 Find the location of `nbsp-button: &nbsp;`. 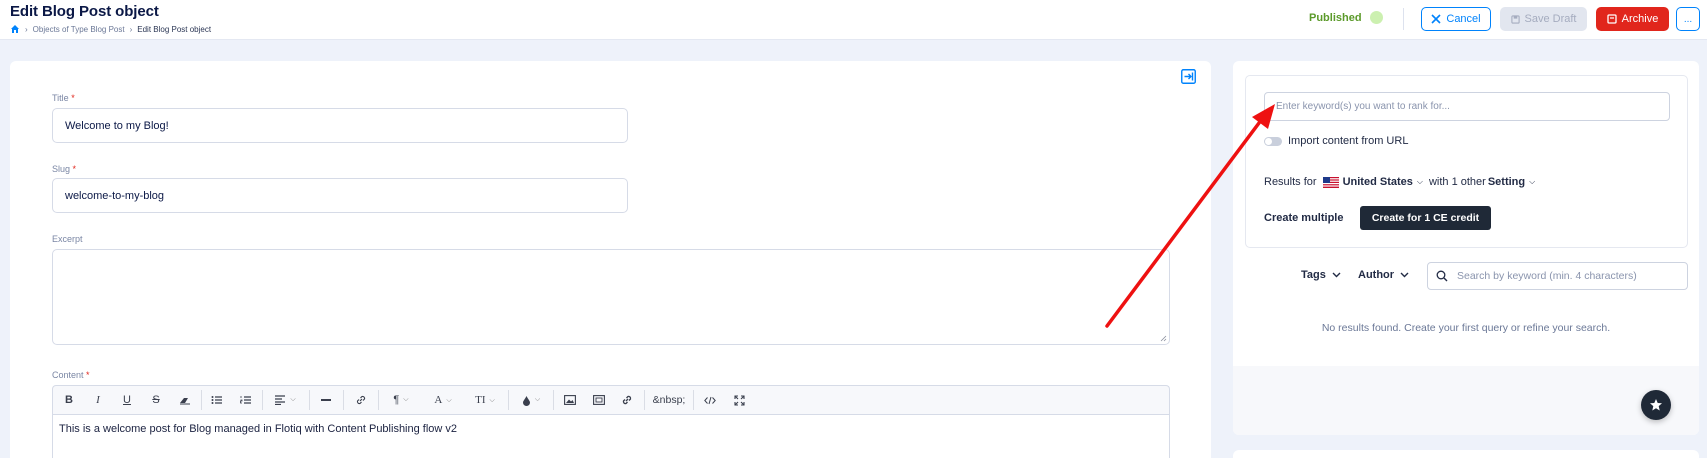

nbsp-button: &nbsp; is located at coordinates (669, 400).